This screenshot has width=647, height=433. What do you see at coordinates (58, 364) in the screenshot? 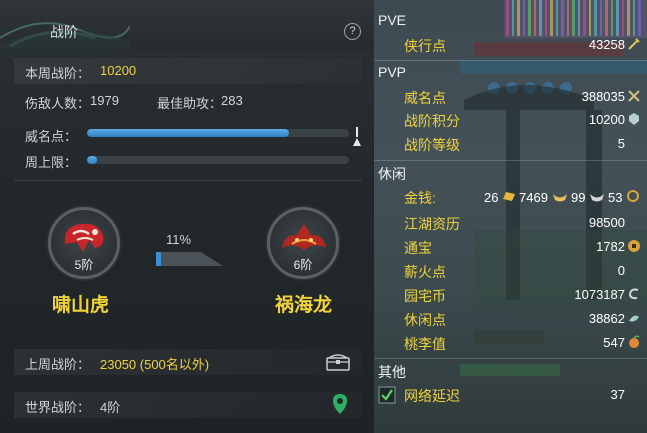
I see `last-week-label: 上周战阶：` at bounding box center [58, 364].